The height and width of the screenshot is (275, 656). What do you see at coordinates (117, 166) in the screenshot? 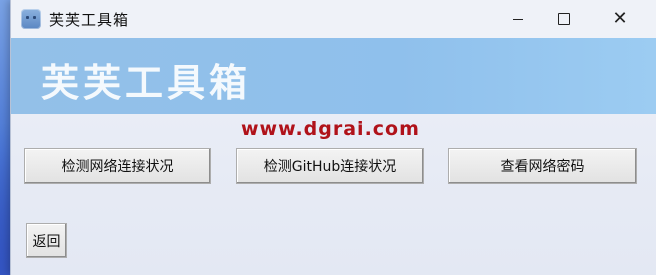
I see `check-network-button: 检测网络连接状况` at bounding box center [117, 166].